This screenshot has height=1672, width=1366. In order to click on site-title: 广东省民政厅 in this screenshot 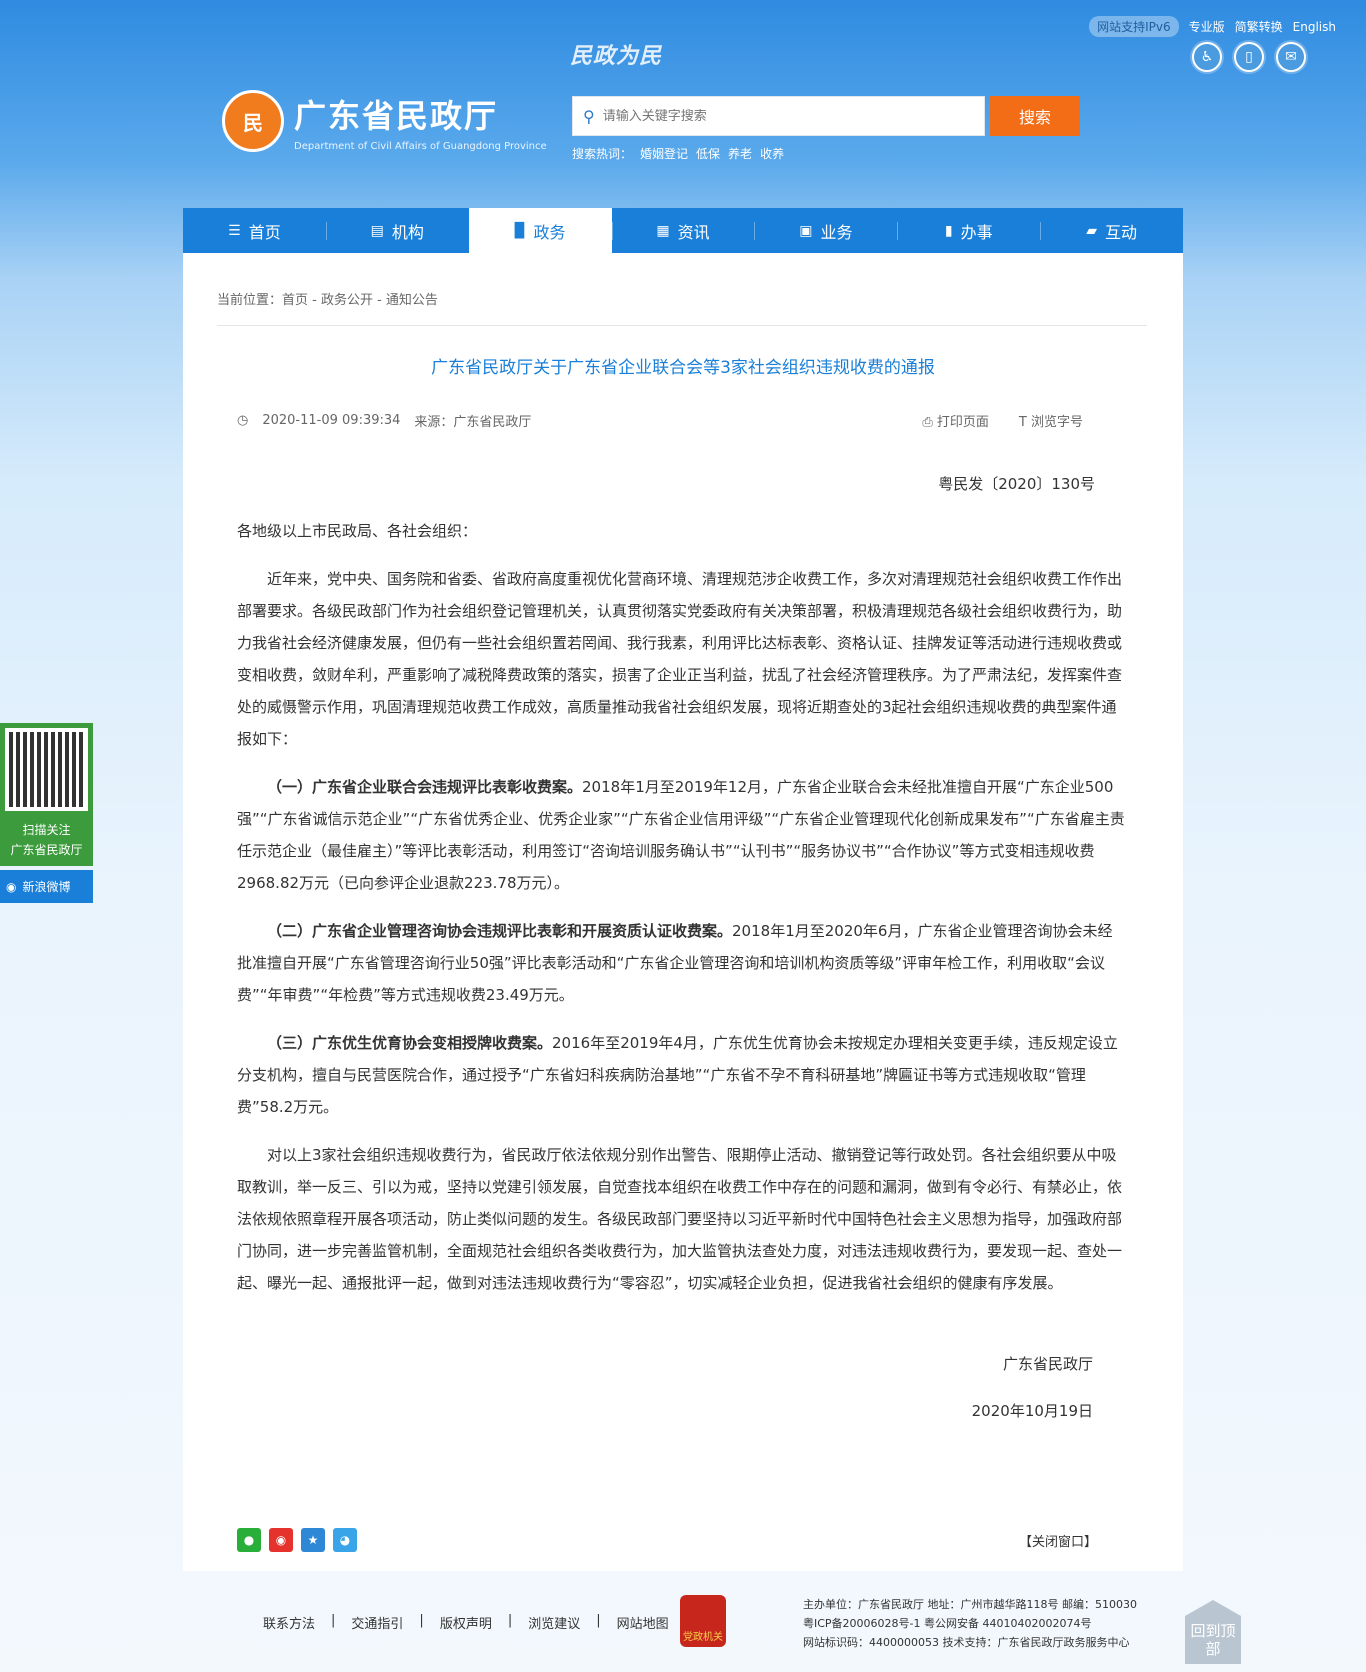, I will do `click(396, 115)`.